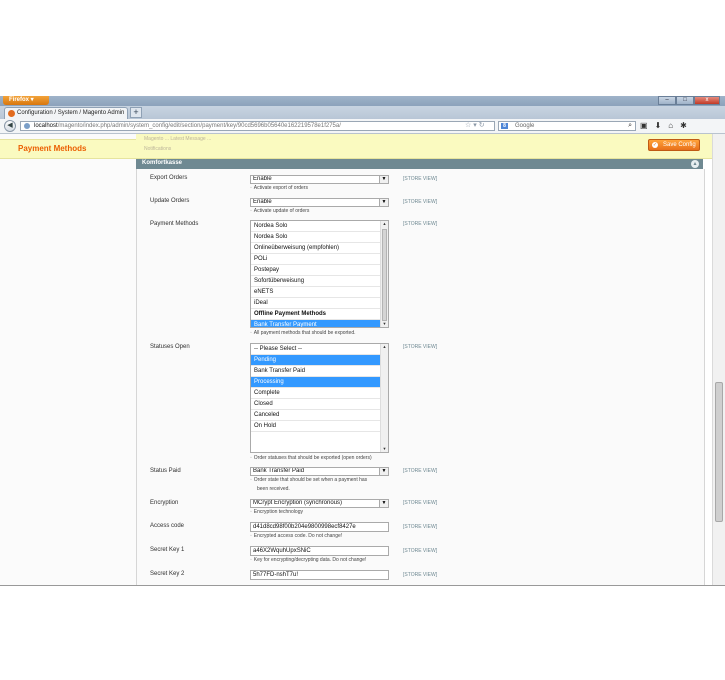 This screenshot has width=725, height=680. What do you see at coordinates (319, 371) in the screenshot?
I see `status-option: Bank Transfer Paid` at bounding box center [319, 371].